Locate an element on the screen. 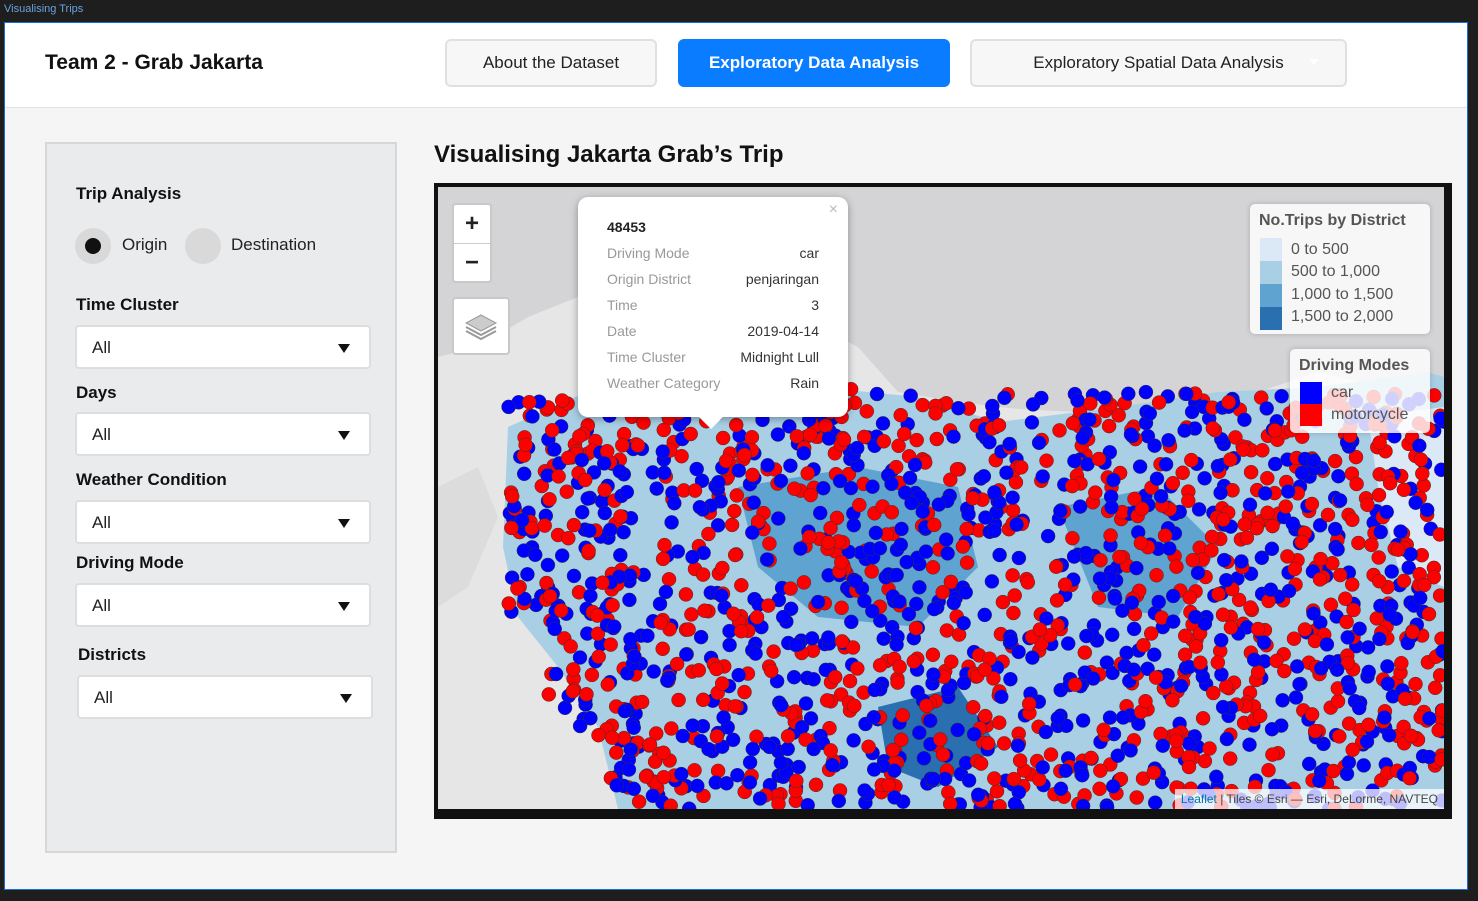 The width and height of the screenshot is (1478, 901). tab-exploratory-data-analysis: Exploratory Data Analysis is located at coordinates (814, 63).